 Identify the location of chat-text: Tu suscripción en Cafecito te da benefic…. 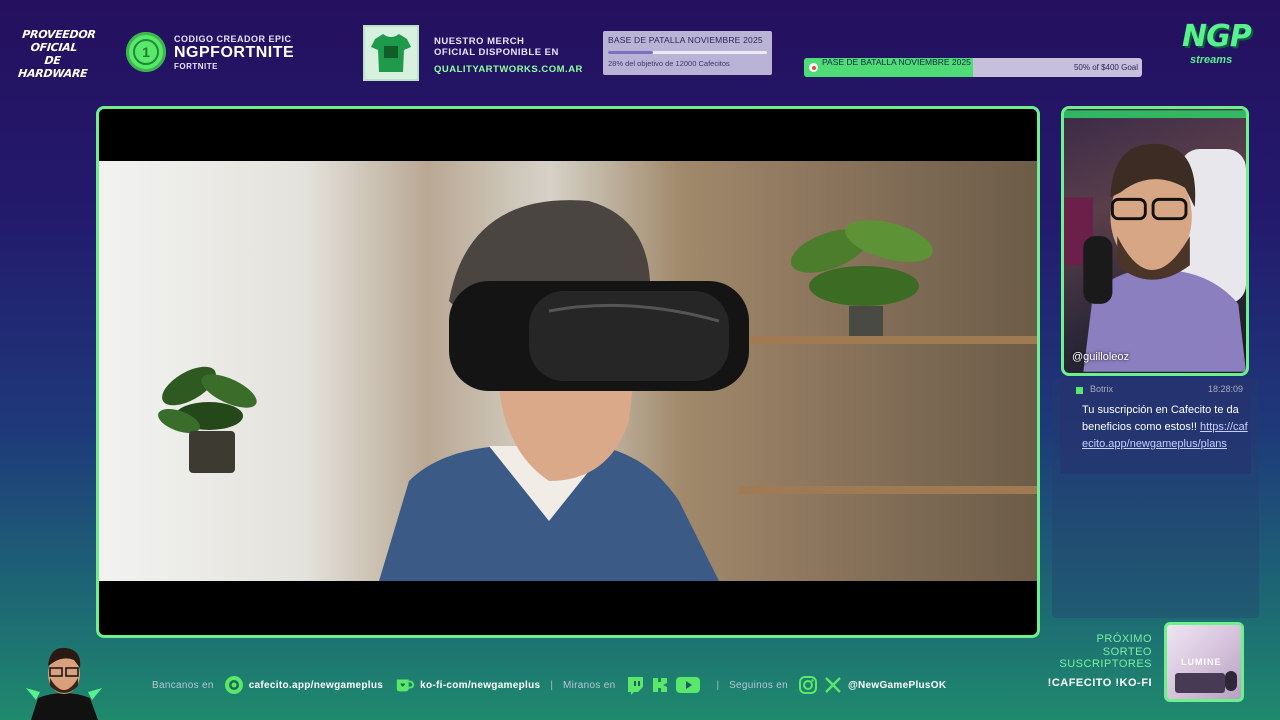
(1165, 427).